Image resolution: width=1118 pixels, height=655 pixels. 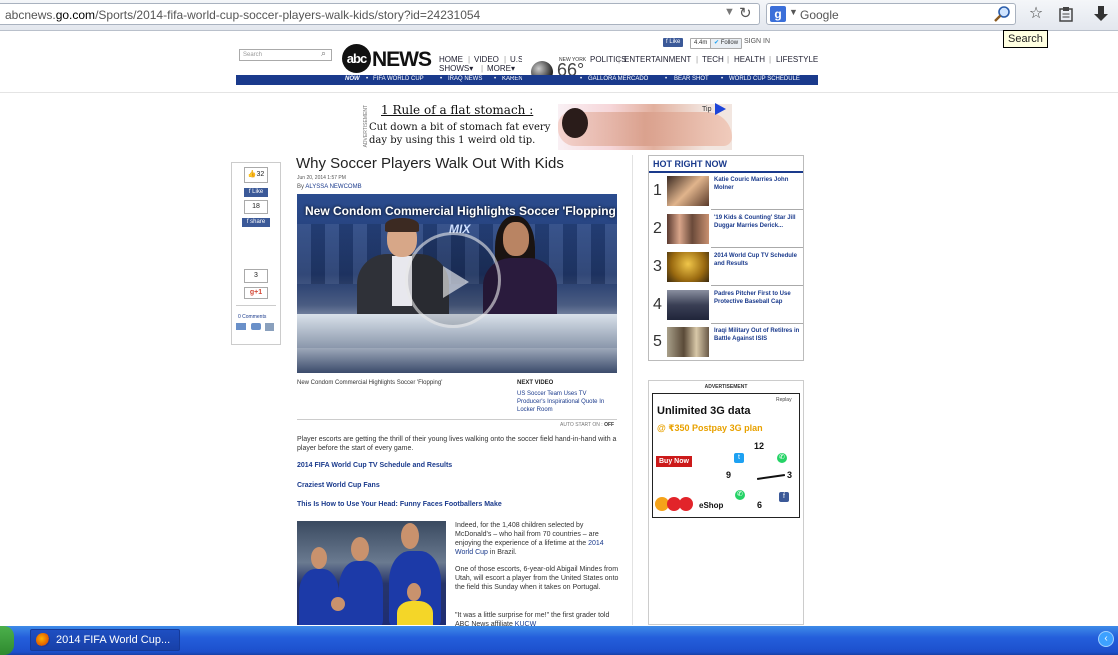 What do you see at coordinates (398, 79) in the screenshot?
I see `trending-item: FIFA WORLD CUP` at bounding box center [398, 79].